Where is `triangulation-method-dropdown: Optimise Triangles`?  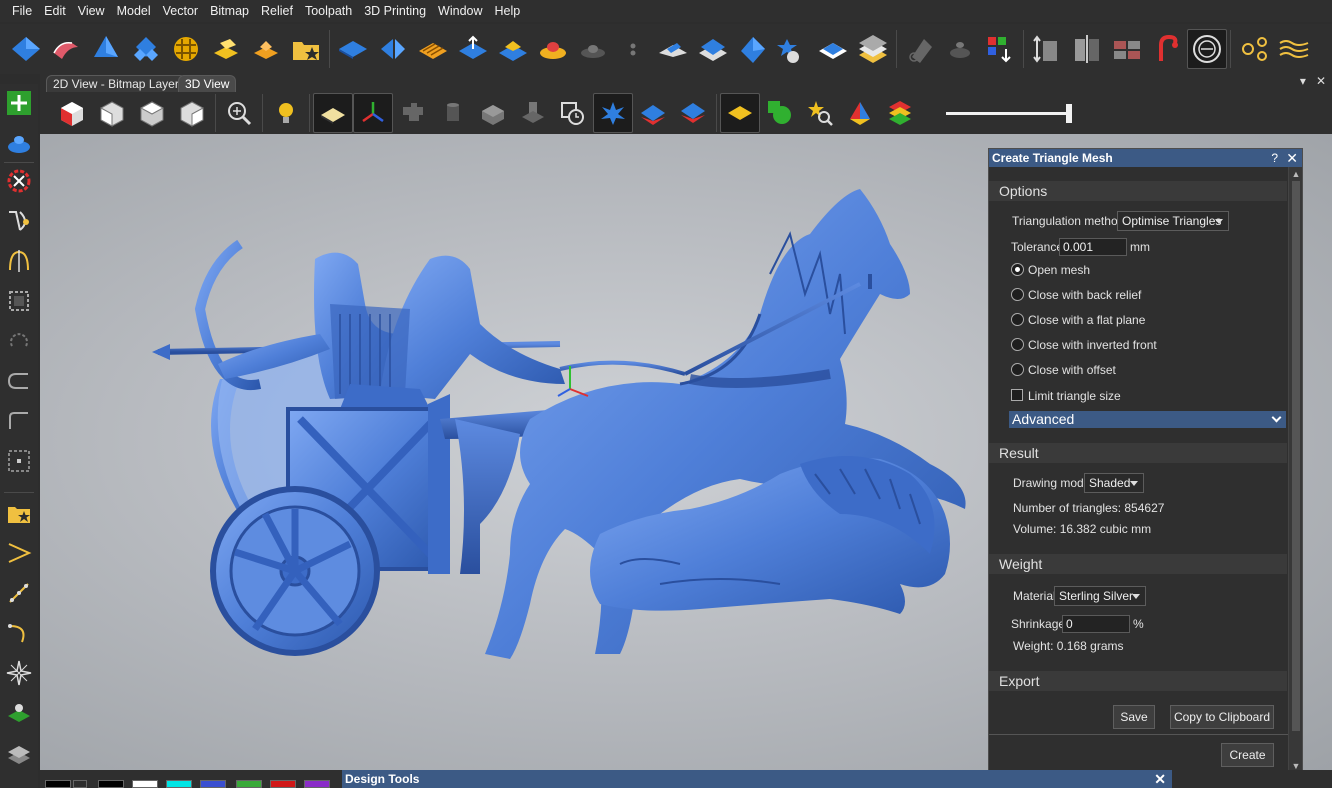
triangulation-method-dropdown: Optimise Triangles is located at coordinates (1173, 221).